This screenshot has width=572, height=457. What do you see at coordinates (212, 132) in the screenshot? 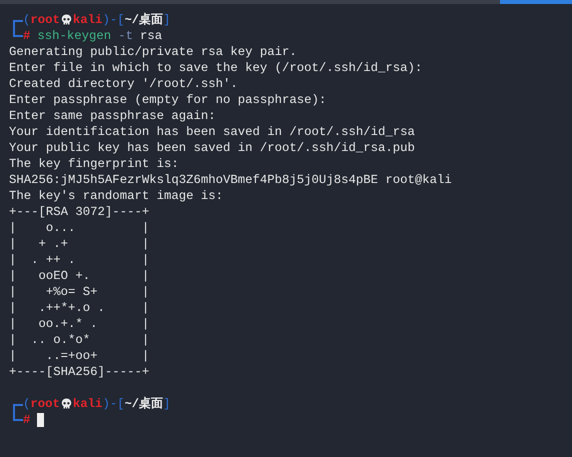
I see `output-line: Your identification has been saved in /root/.ssh/id_rsa` at bounding box center [212, 132].